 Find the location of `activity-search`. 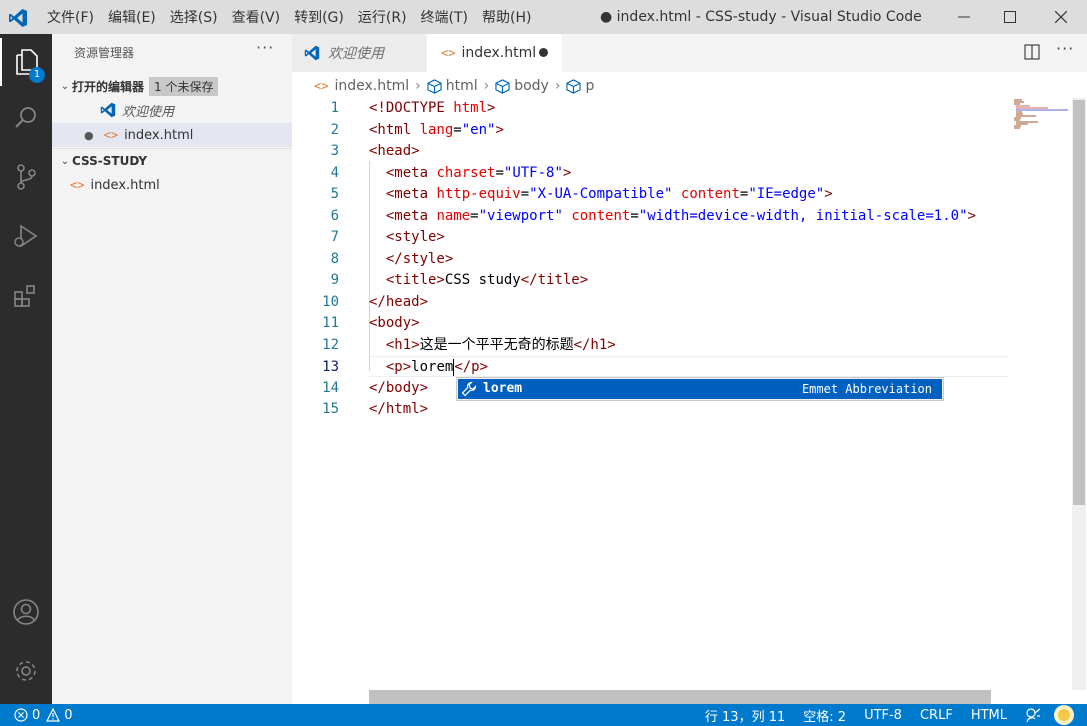

activity-search is located at coordinates (26, 118).